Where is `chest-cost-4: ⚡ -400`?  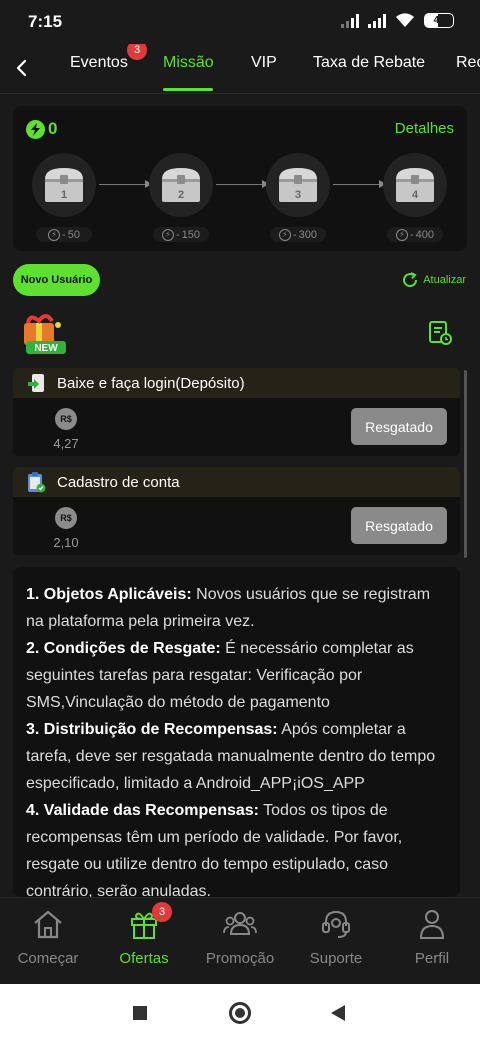 chest-cost-4: ⚡ -400 is located at coordinates (415, 234).